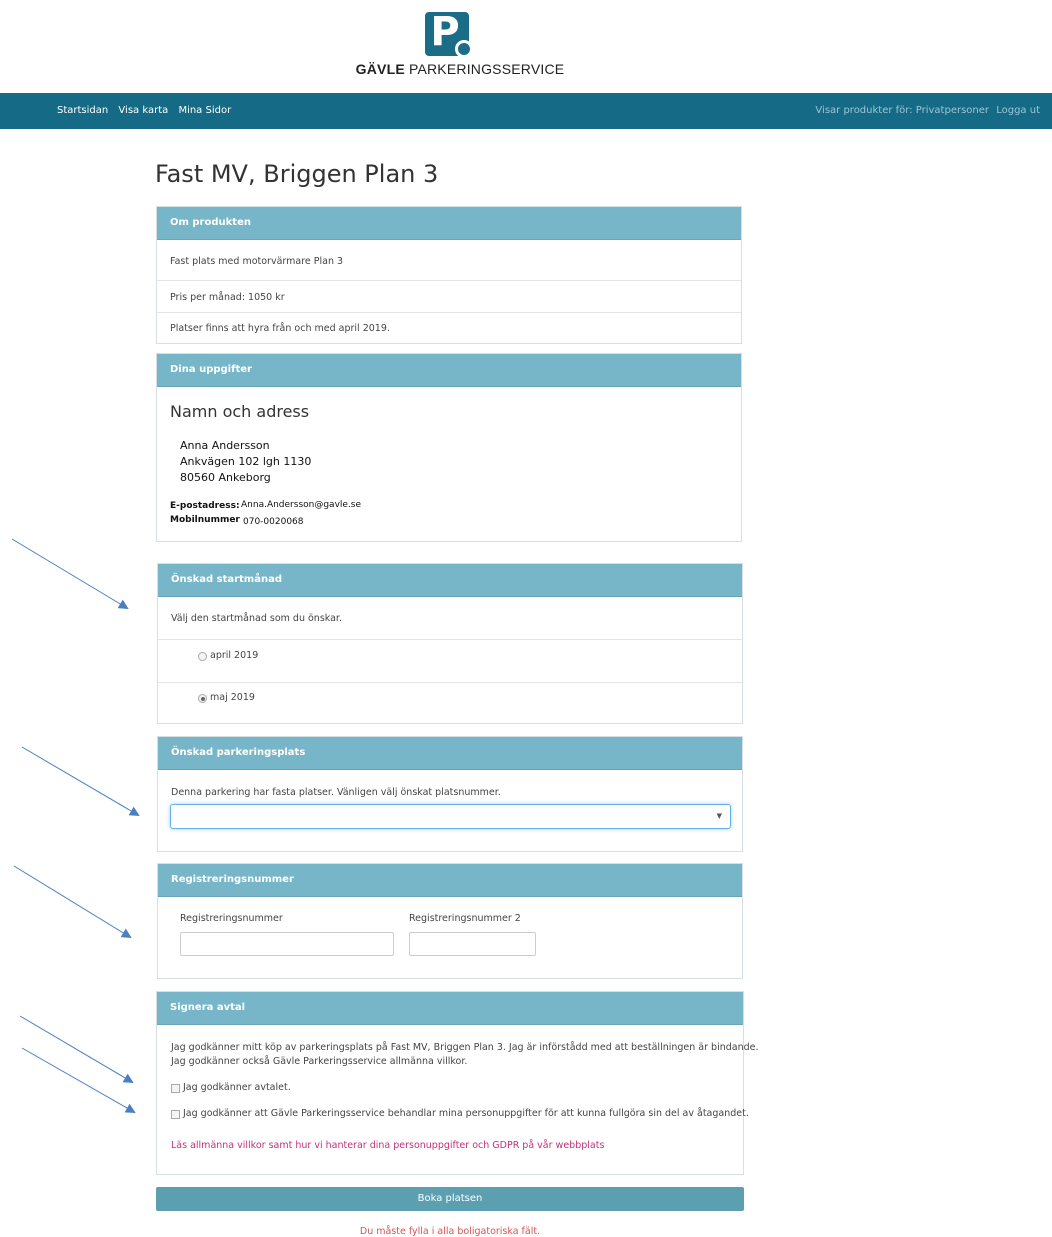 The width and height of the screenshot is (1052, 1237). Describe the element at coordinates (297, 174) in the screenshot. I see `page-title: Fast MV, Briggen Plan 3` at that location.